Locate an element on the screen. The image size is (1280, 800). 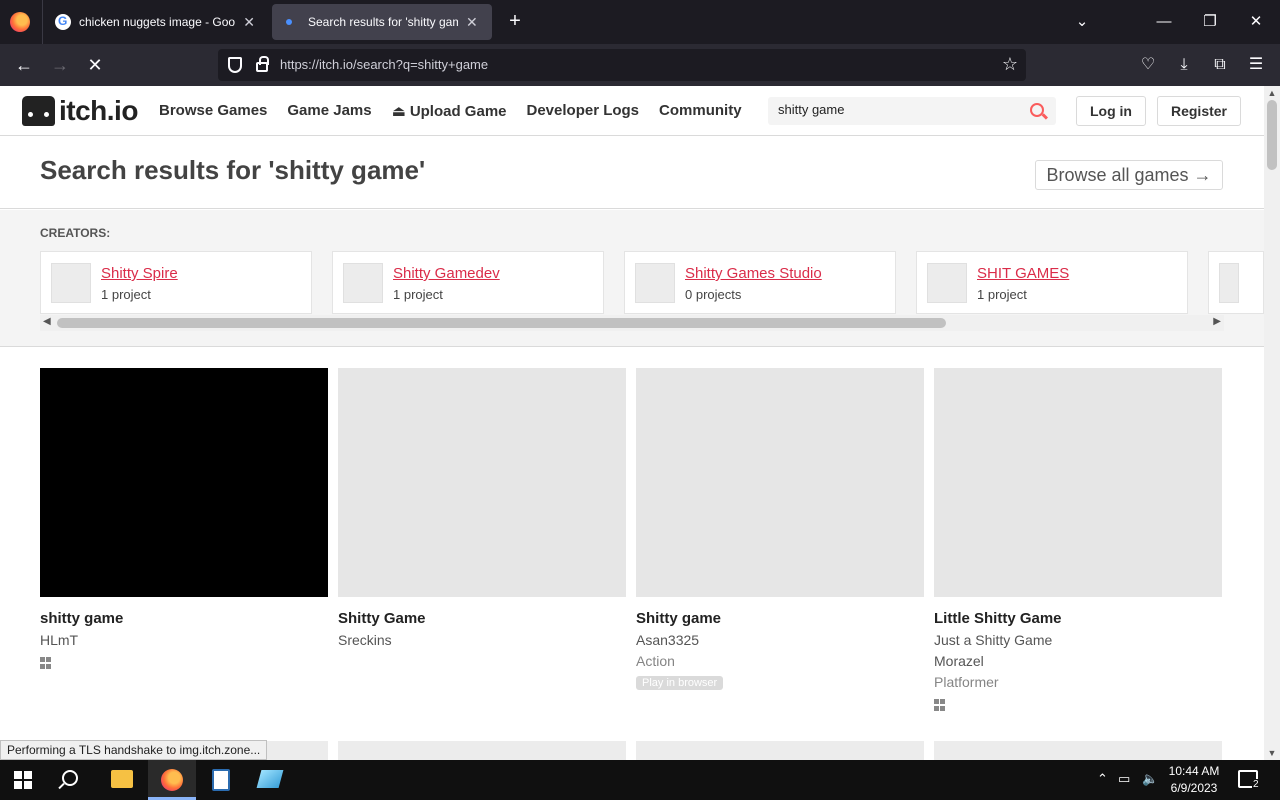
page-vertical-scrollbar: ▲ ▼ is located at coordinates (1272, 423).